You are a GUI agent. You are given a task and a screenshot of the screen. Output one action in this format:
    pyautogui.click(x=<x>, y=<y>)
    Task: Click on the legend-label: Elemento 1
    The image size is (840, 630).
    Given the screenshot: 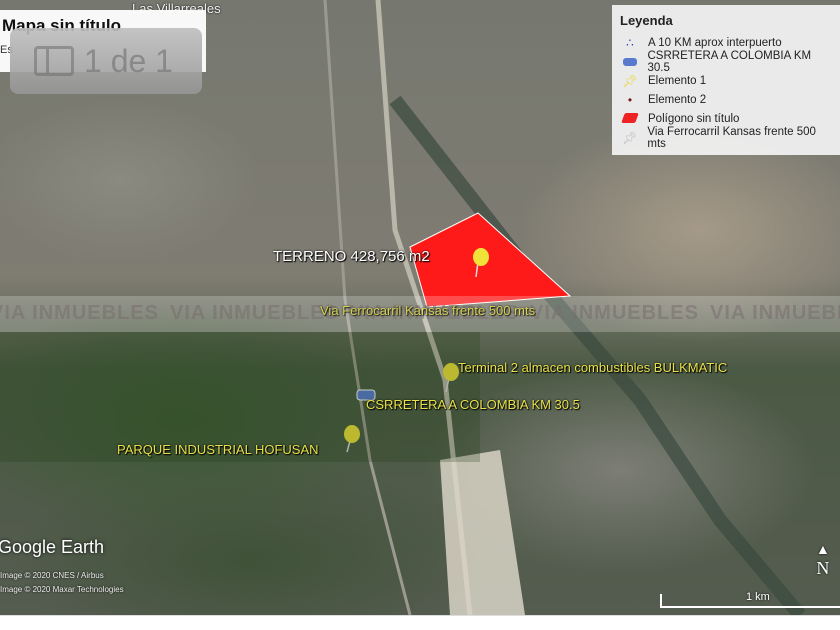 What is the action you would take?
    pyautogui.click(x=677, y=80)
    